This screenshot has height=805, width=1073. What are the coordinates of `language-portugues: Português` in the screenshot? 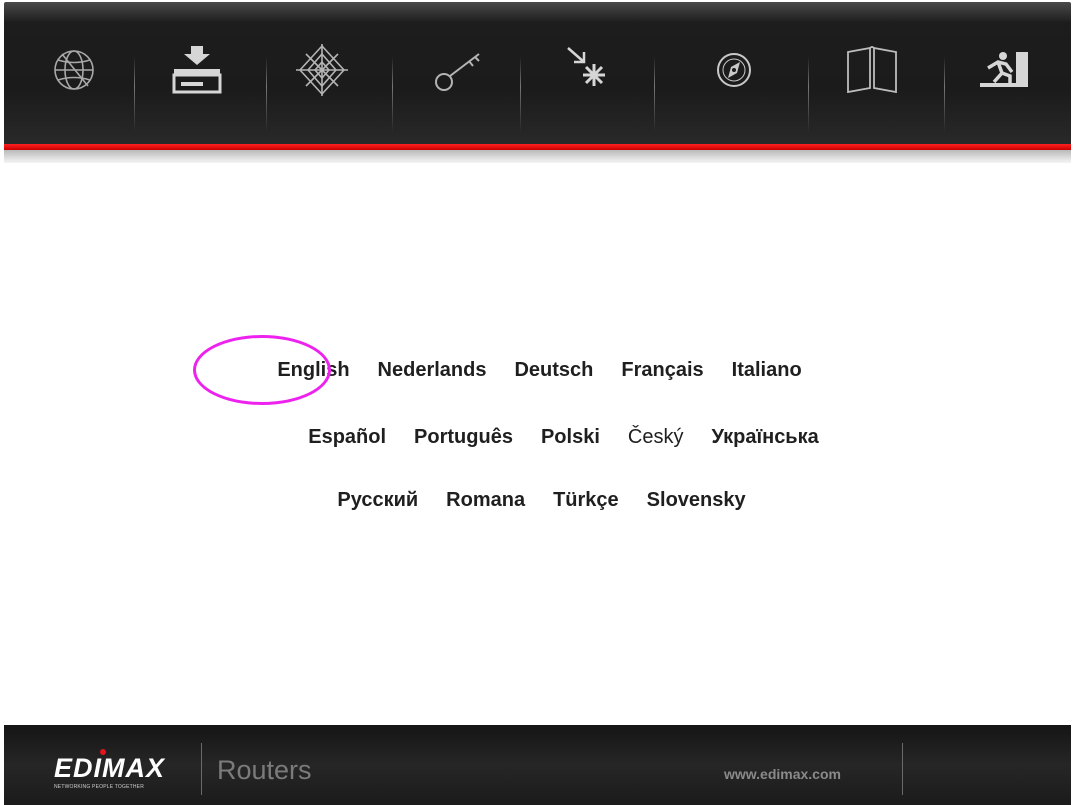 It's located at (463, 437).